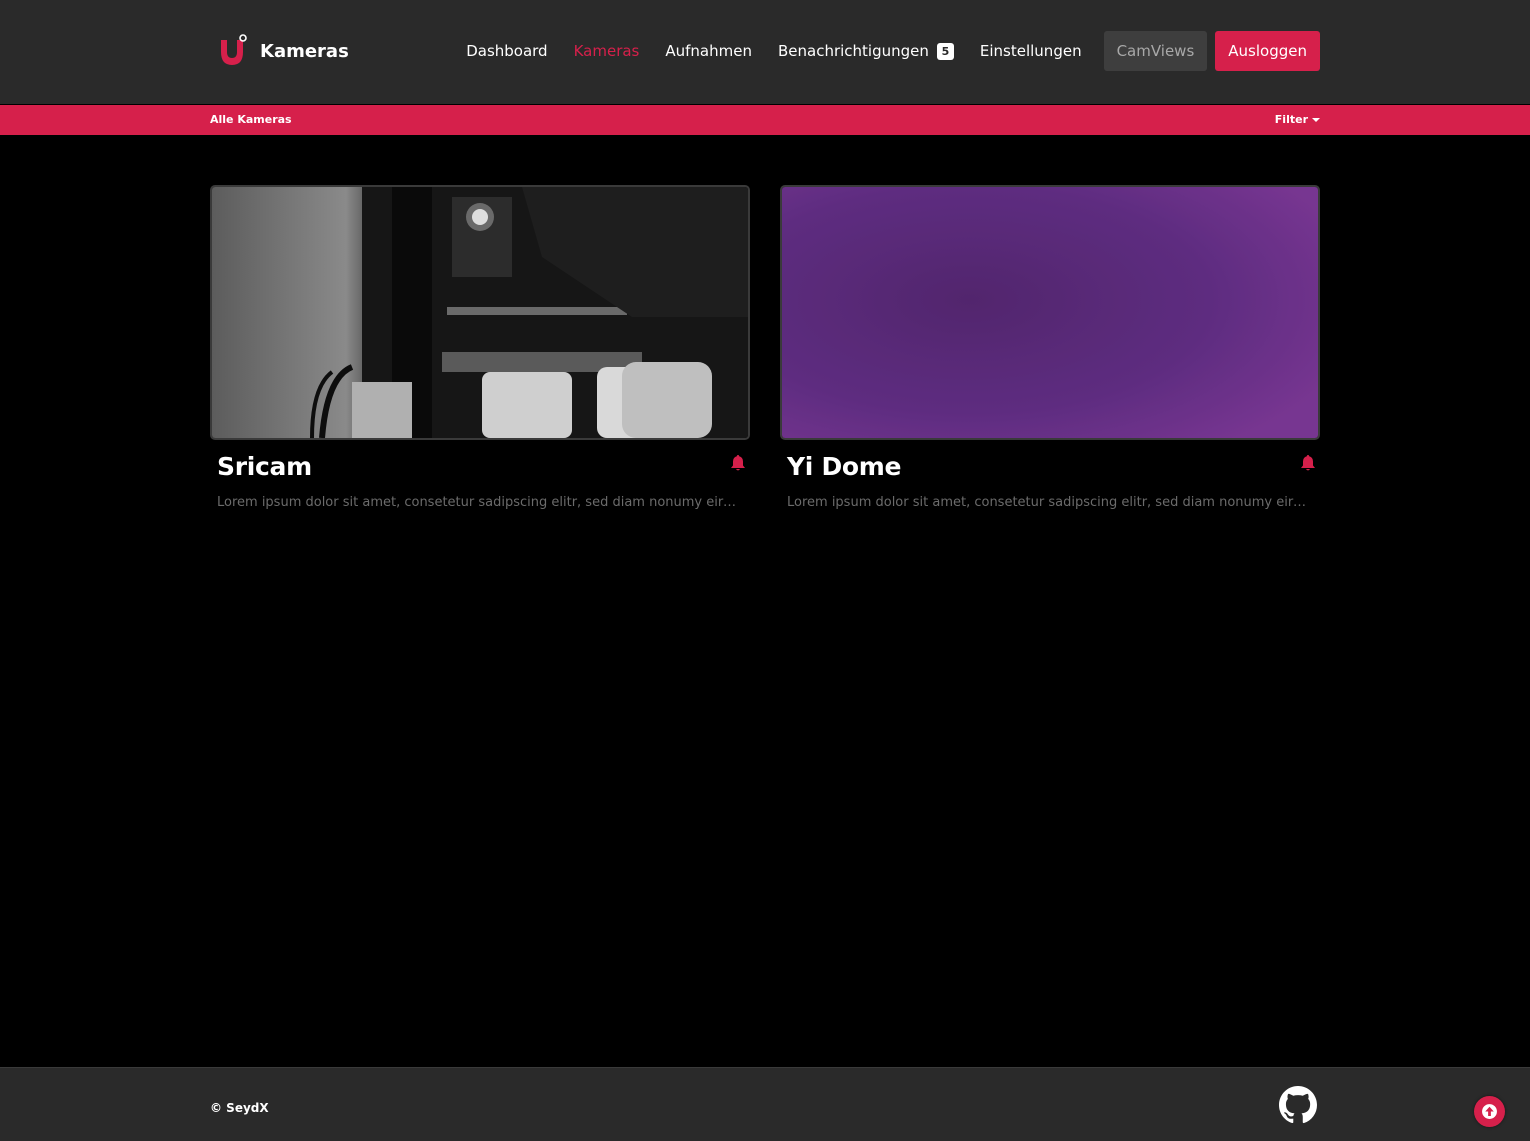  I want to click on subbar: Alle Kameras Filter, so click(765, 120).